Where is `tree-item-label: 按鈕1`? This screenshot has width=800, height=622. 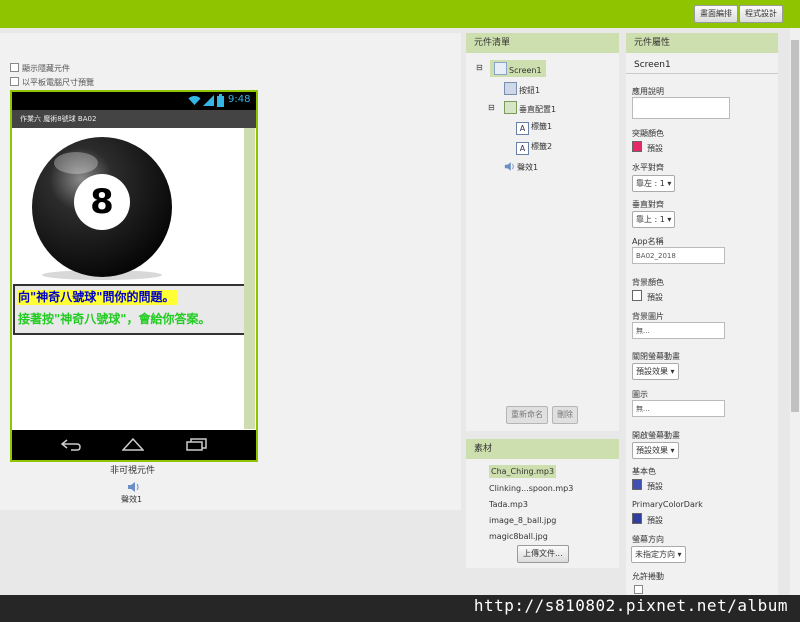
tree-item-label: 按鈕1 is located at coordinates (530, 90).